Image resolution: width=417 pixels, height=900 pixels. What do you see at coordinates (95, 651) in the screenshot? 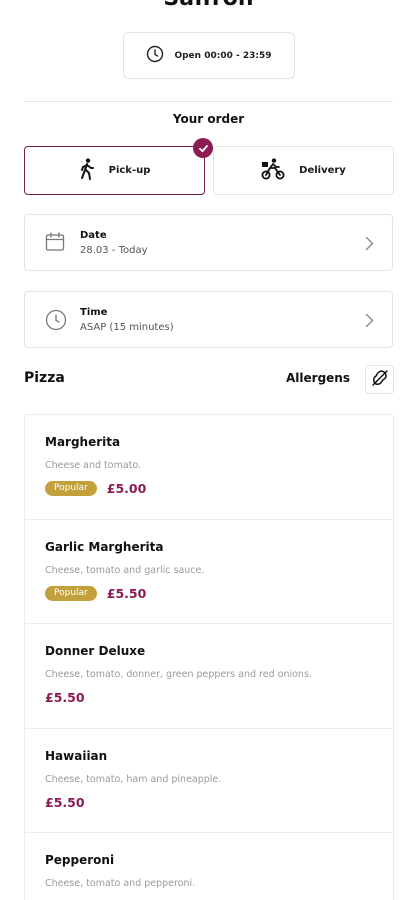
I see `menu-item-name: Donner Deluxe` at bounding box center [95, 651].